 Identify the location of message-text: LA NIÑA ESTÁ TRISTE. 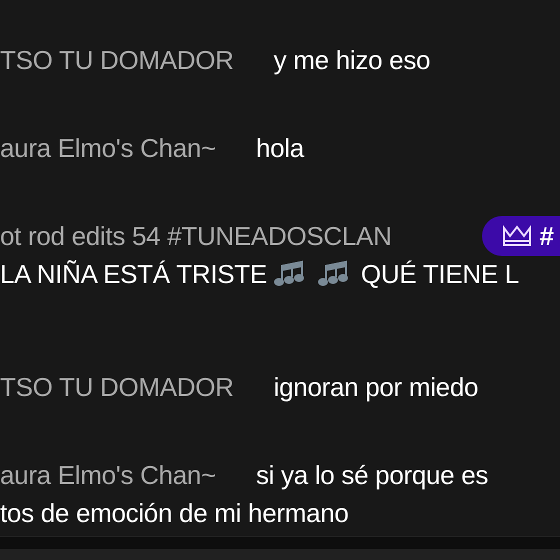
(133, 274).